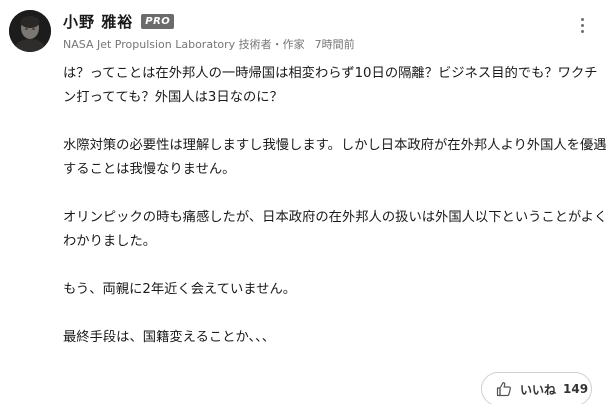  I want to click on comment-paragraph: 最終手段は、国籍変えることか、、、, so click(169, 337).